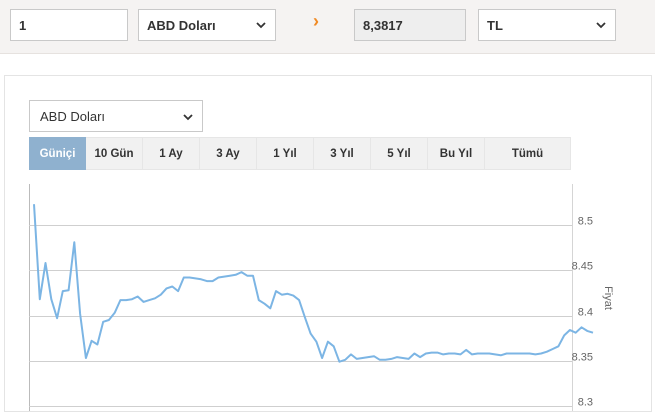  Describe the element at coordinates (585, 403) in the screenshot. I see `y-tick-label: 8.3` at that location.